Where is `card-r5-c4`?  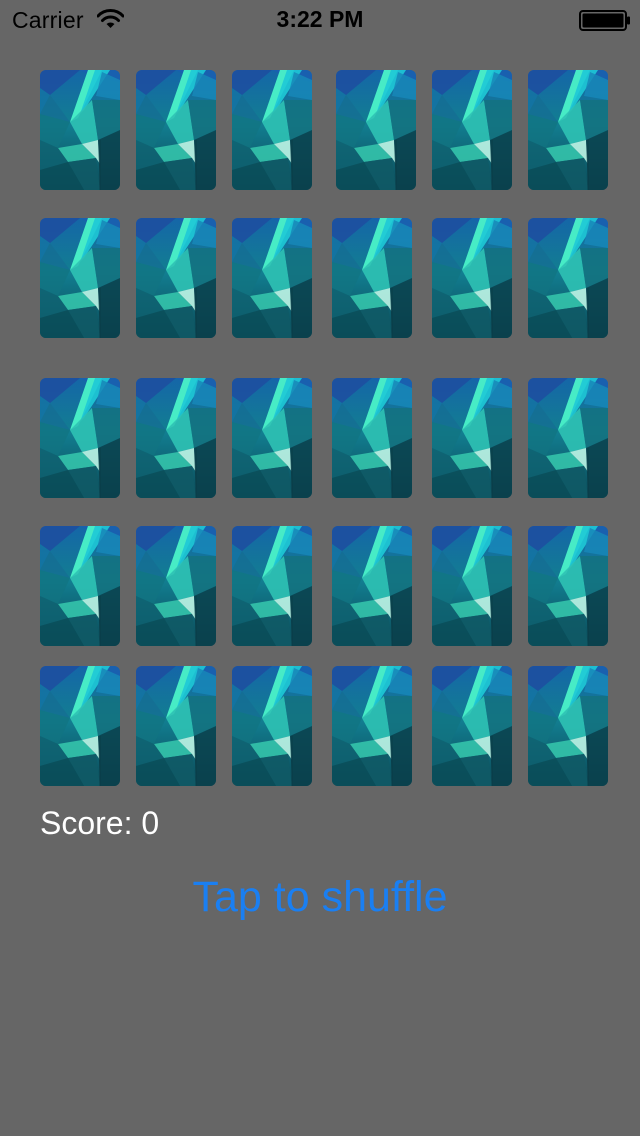 card-r5-c4 is located at coordinates (372, 726).